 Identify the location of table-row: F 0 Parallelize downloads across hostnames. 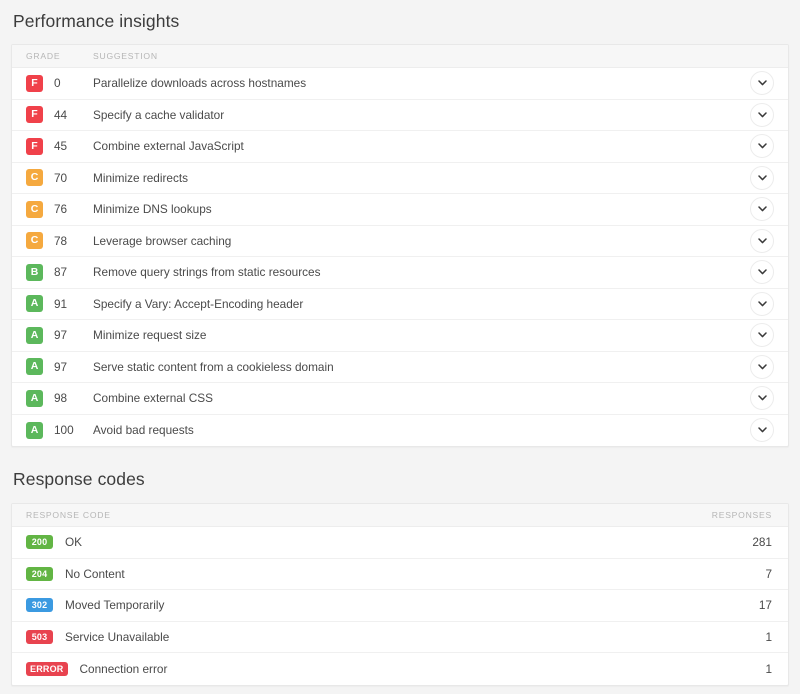
(400, 84).